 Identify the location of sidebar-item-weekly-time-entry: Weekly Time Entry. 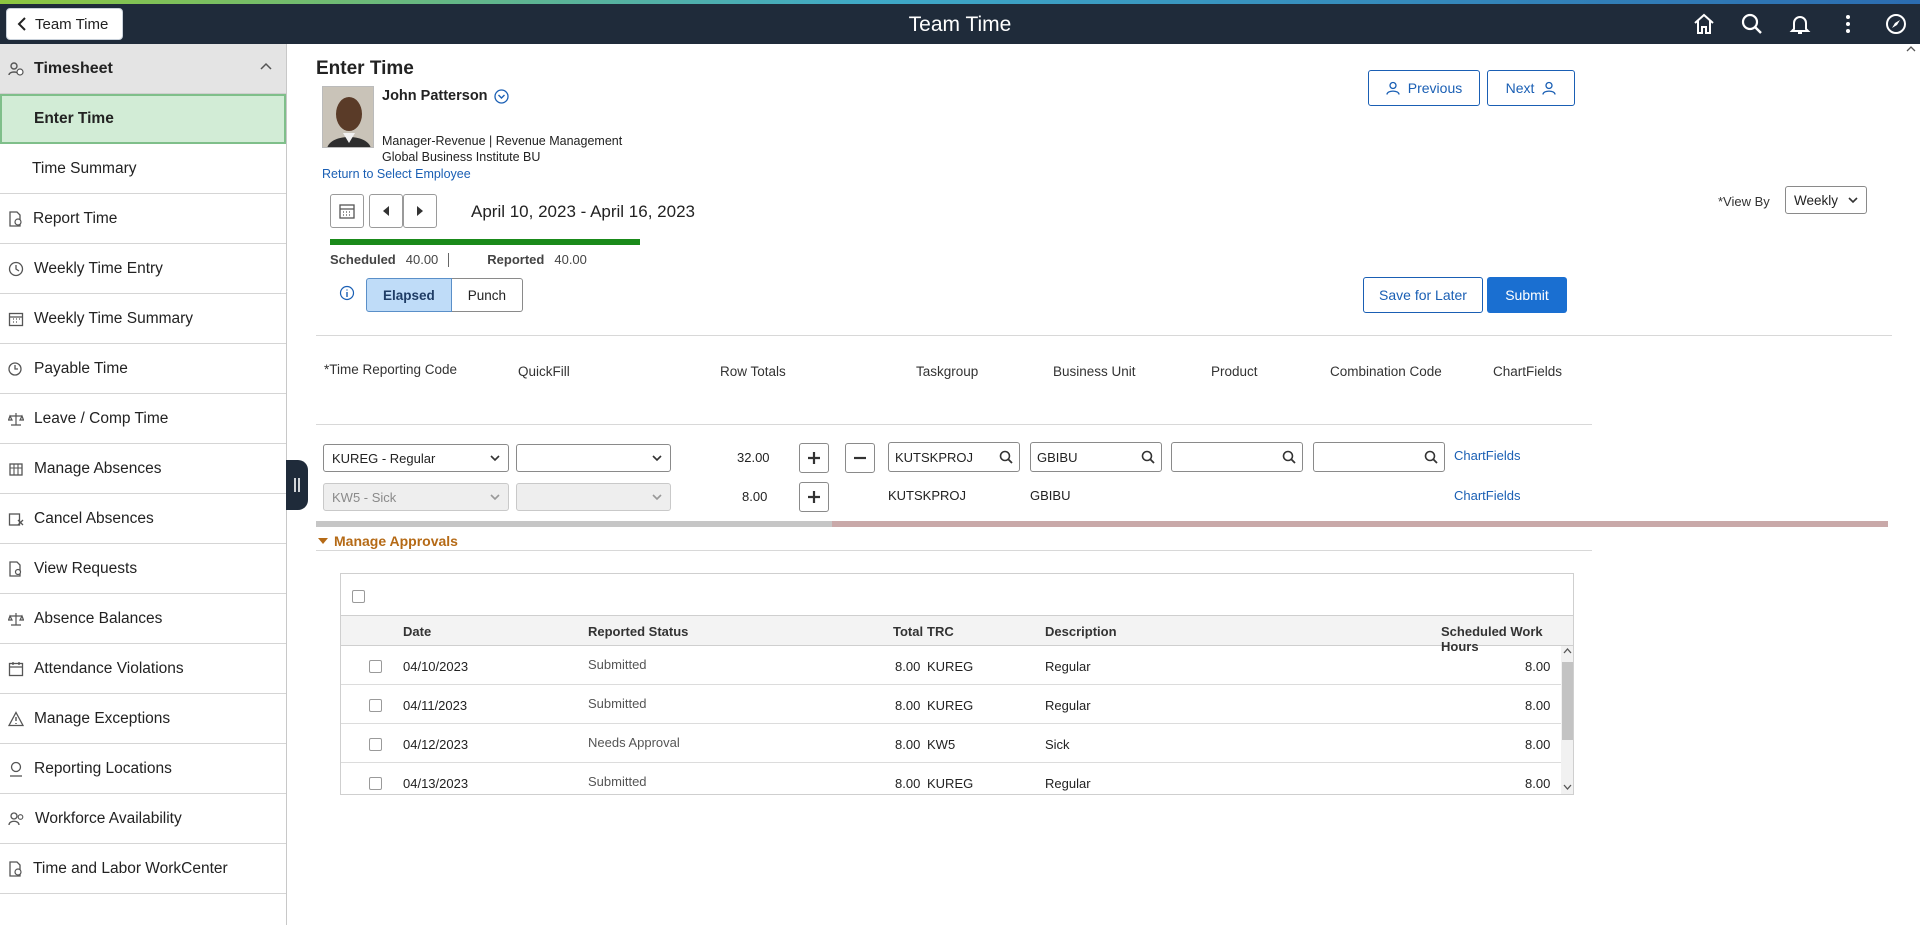
(143, 269).